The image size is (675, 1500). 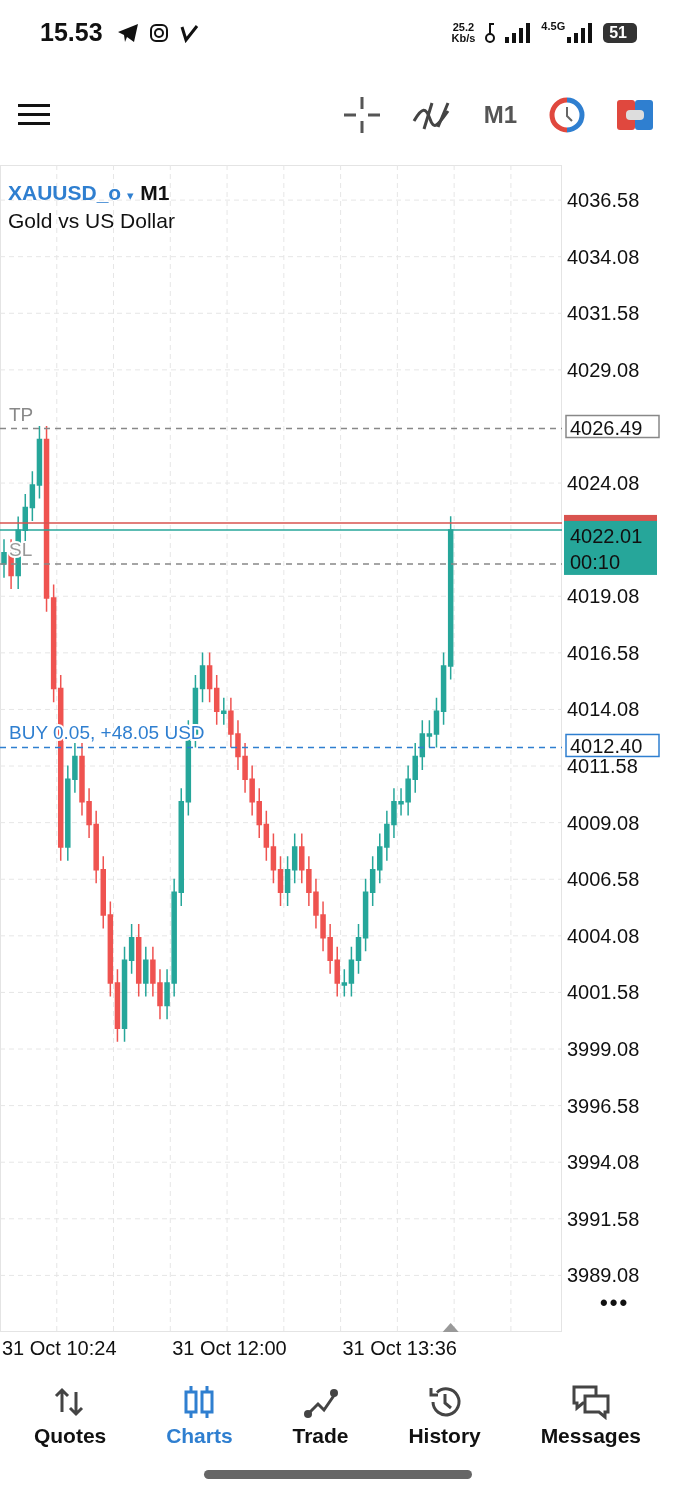 I want to click on clock-circle-button, so click(x=567, y=115).